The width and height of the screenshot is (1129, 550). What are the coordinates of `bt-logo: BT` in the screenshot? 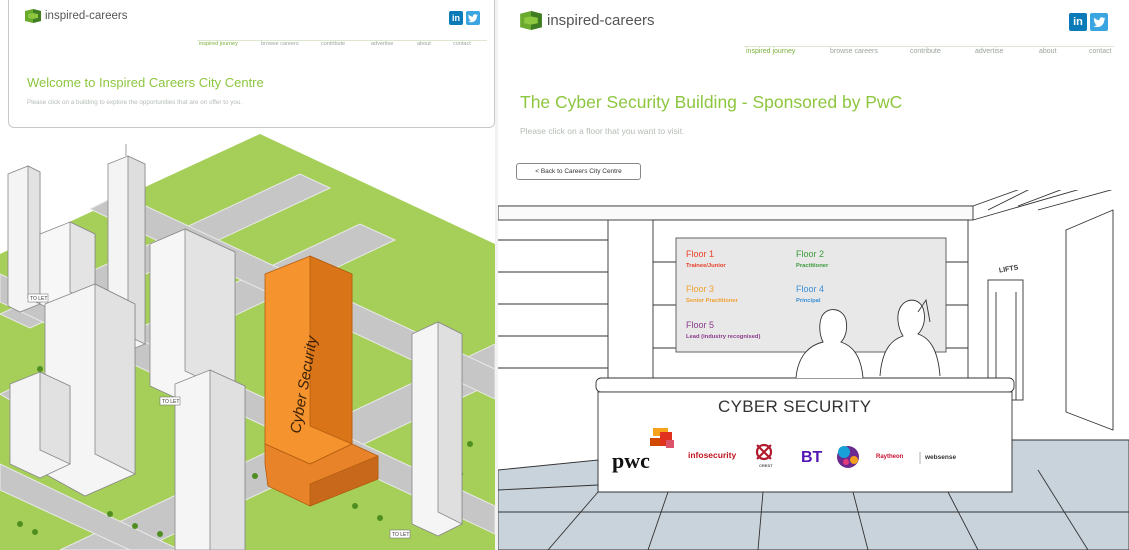 It's located at (812, 457).